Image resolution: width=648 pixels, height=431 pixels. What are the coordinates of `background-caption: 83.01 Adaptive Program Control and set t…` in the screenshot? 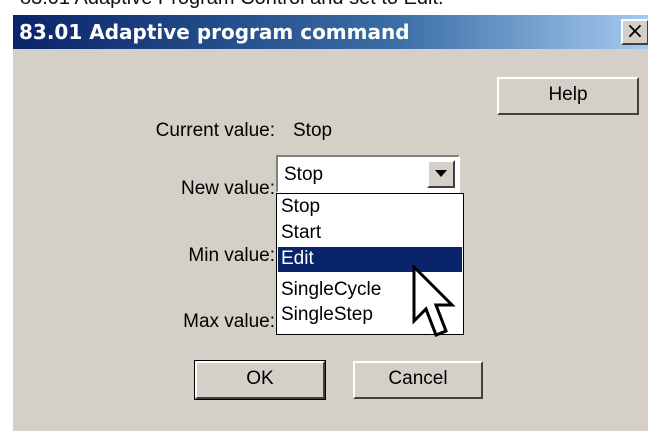 It's located at (232, 5).